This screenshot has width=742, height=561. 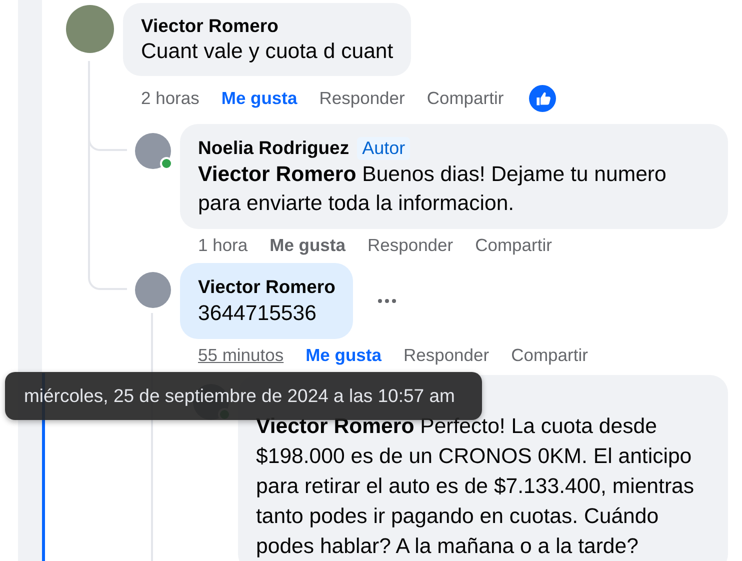 What do you see at coordinates (223, 245) in the screenshot?
I see `timestamp-link: 1 hora` at bounding box center [223, 245].